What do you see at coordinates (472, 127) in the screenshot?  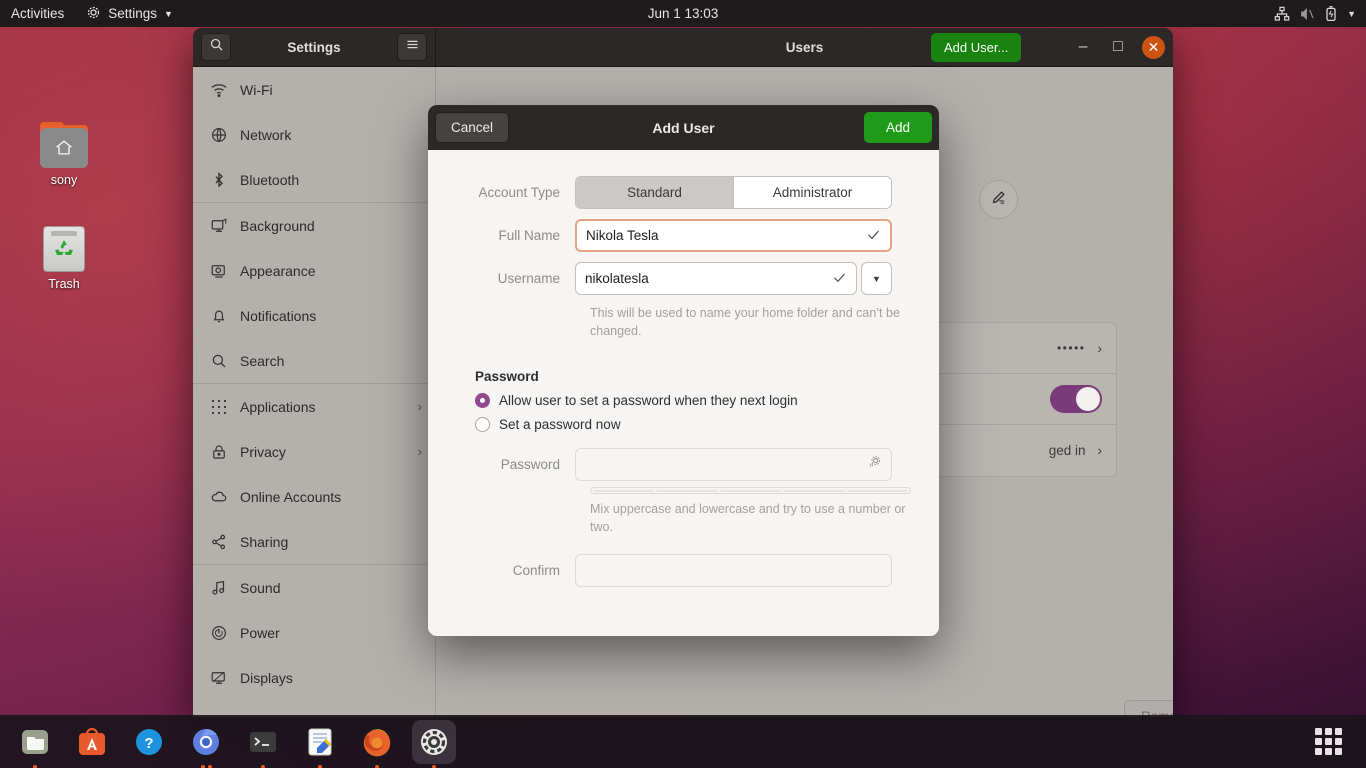 I see `cancel-button: Cancel` at bounding box center [472, 127].